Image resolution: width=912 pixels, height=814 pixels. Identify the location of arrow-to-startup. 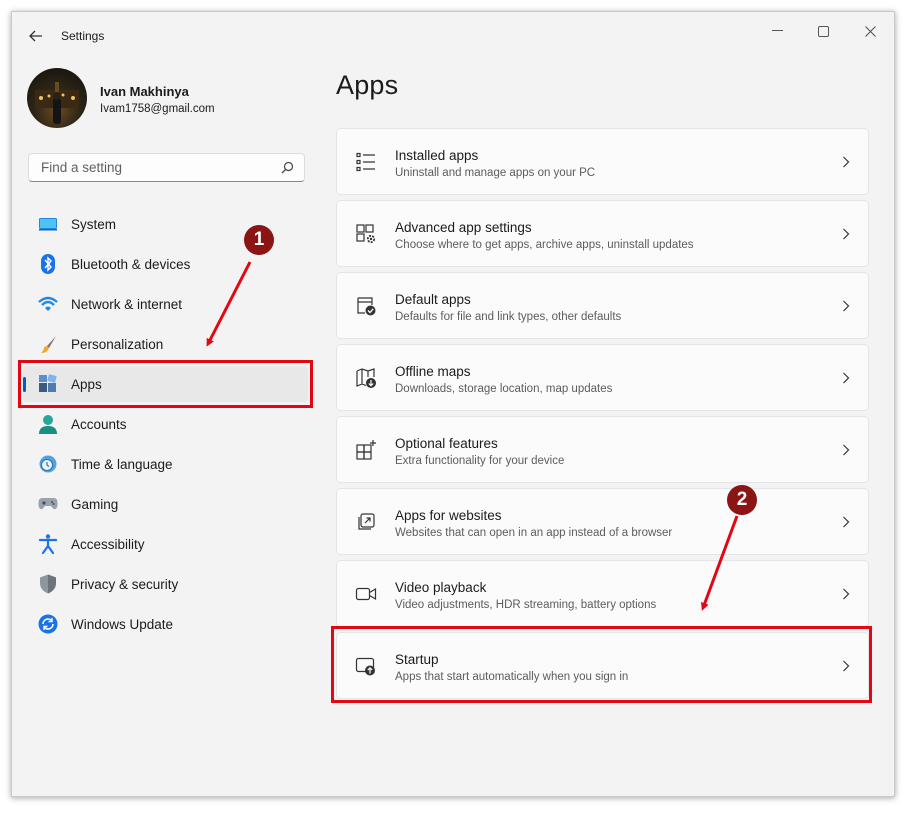
(719, 563).